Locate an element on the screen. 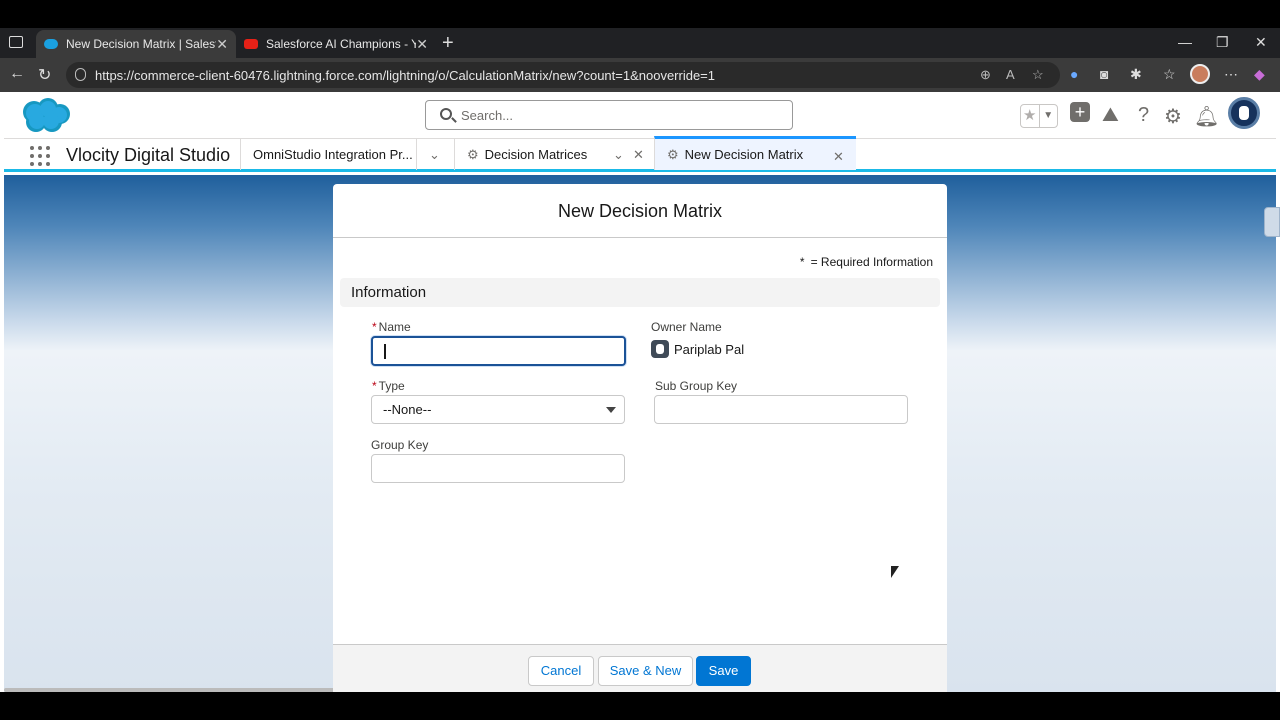 This screenshot has width=1280, height=720. save-and-new-button: Save & New is located at coordinates (645, 671).